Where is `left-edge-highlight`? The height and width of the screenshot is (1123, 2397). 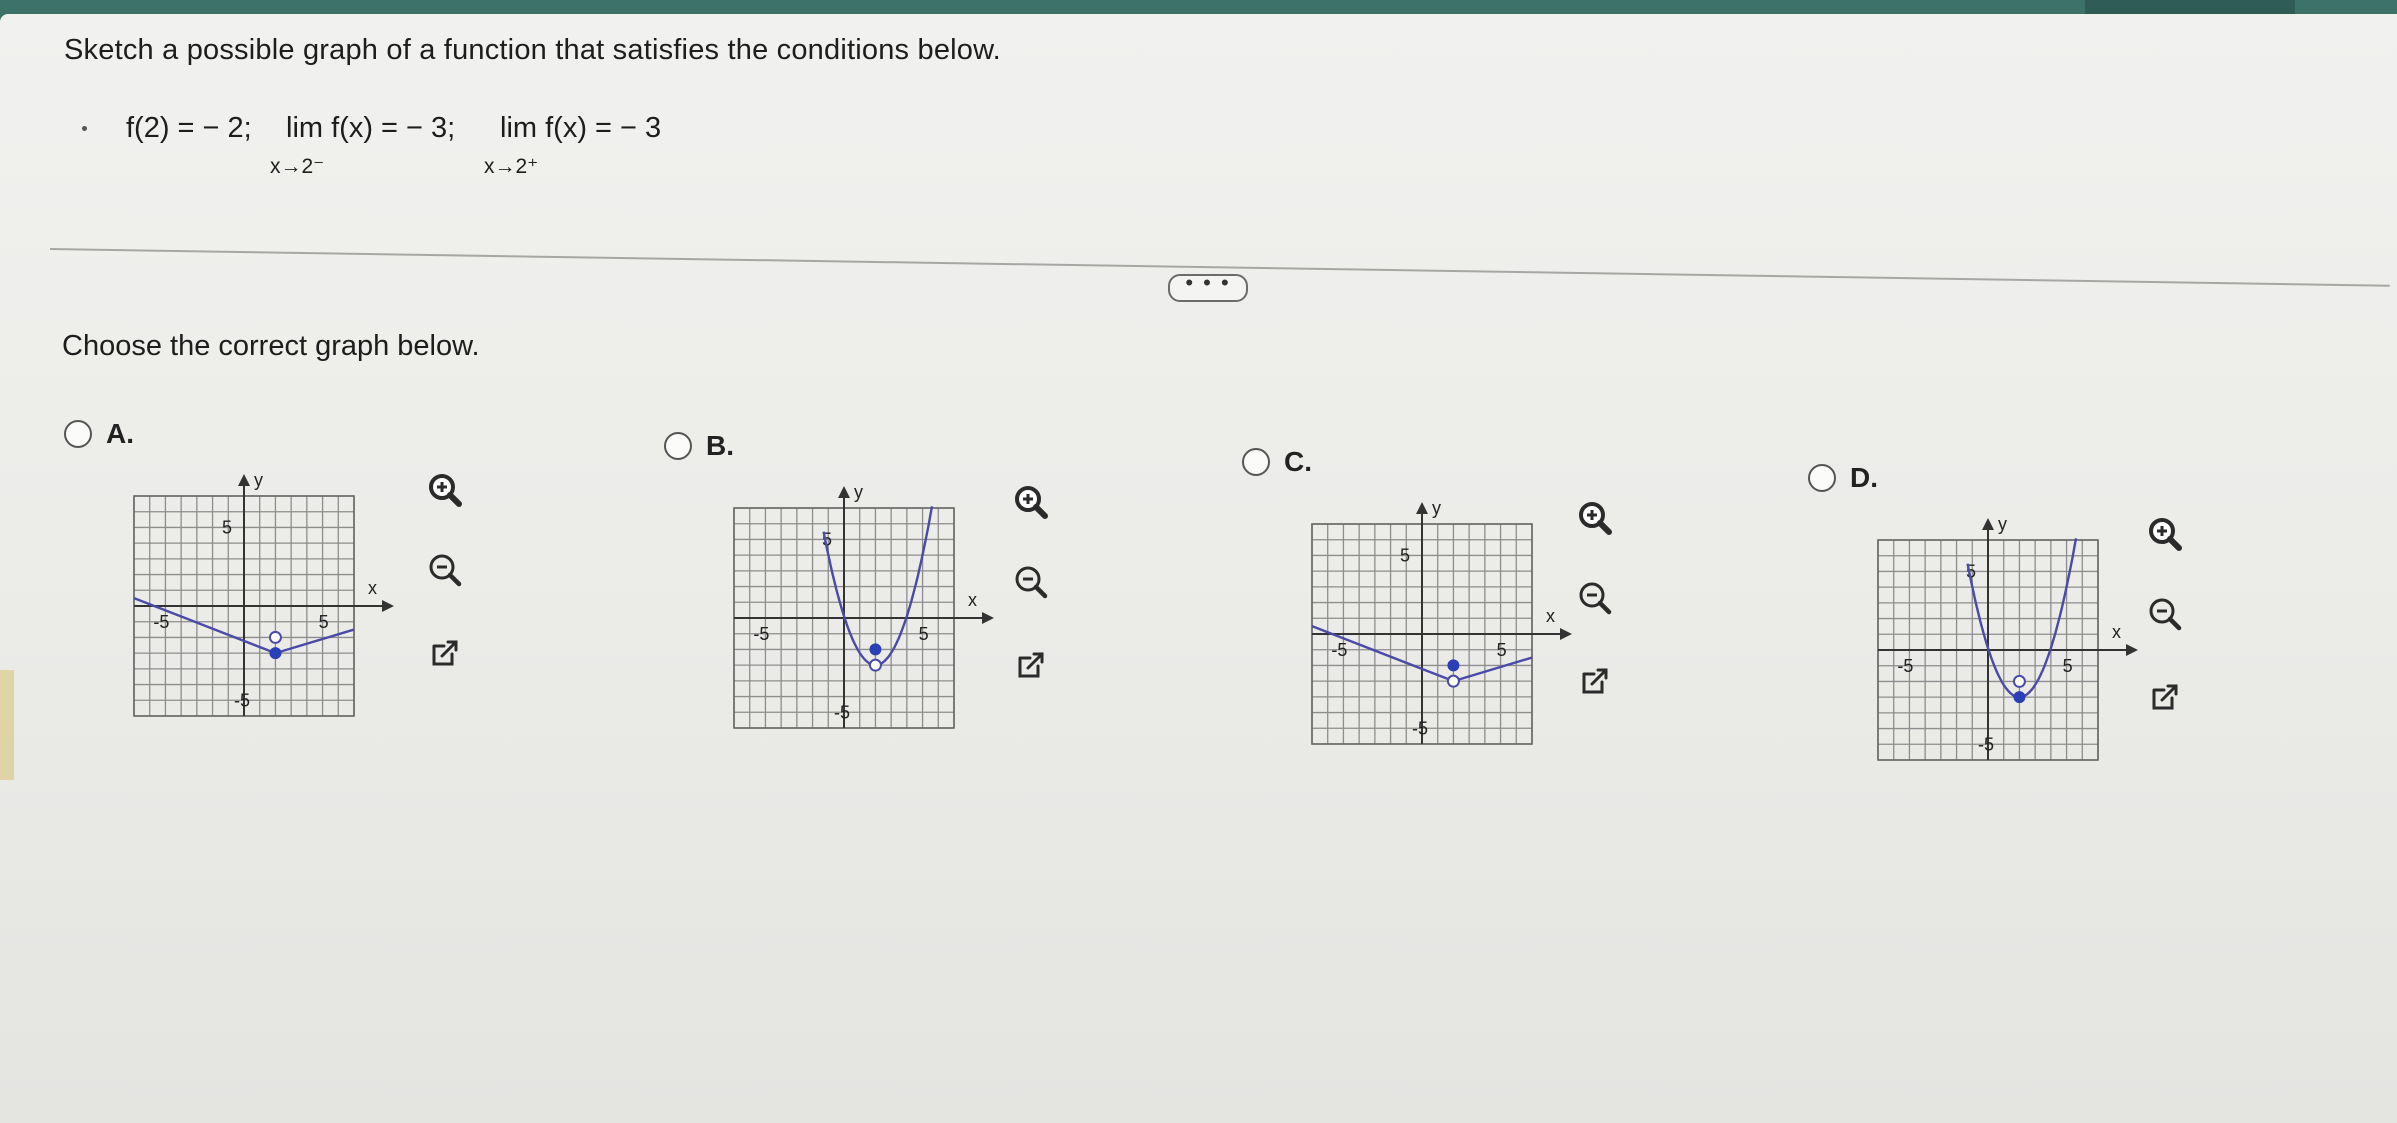 left-edge-highlight is located at coordinates (7, 725).